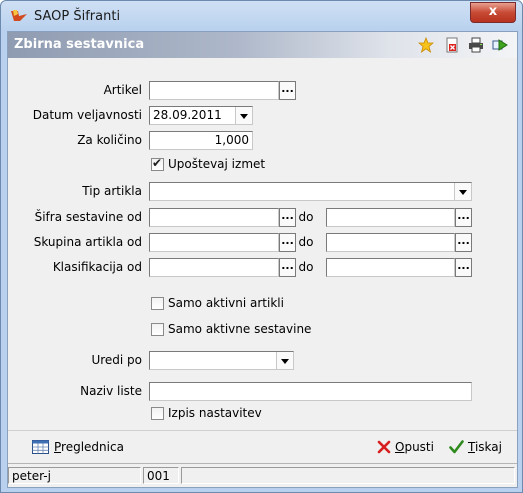  What do you see at coordinates (262, 430) in the screenshot?
I see `button-separator` at bounding box center [262, 430].